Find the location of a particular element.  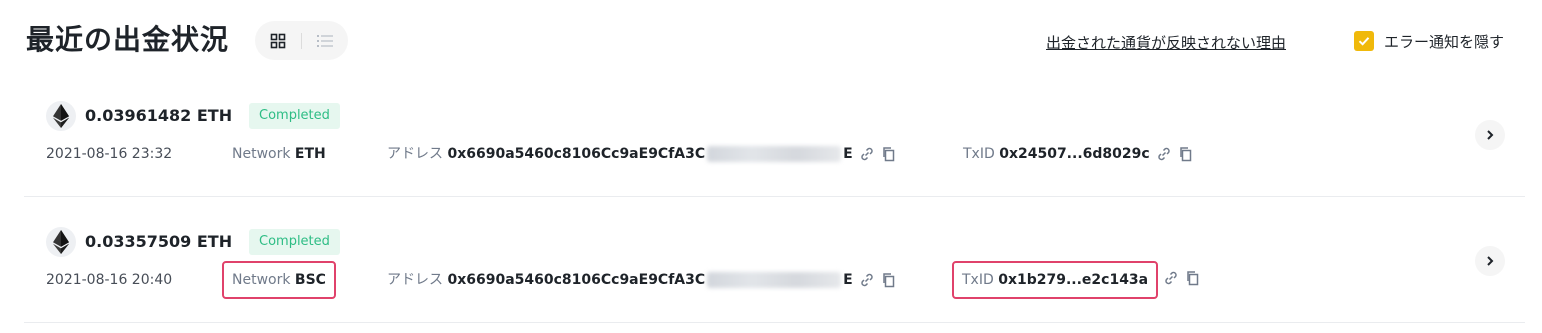

txid-actions is located at coordinates (1179, 278).